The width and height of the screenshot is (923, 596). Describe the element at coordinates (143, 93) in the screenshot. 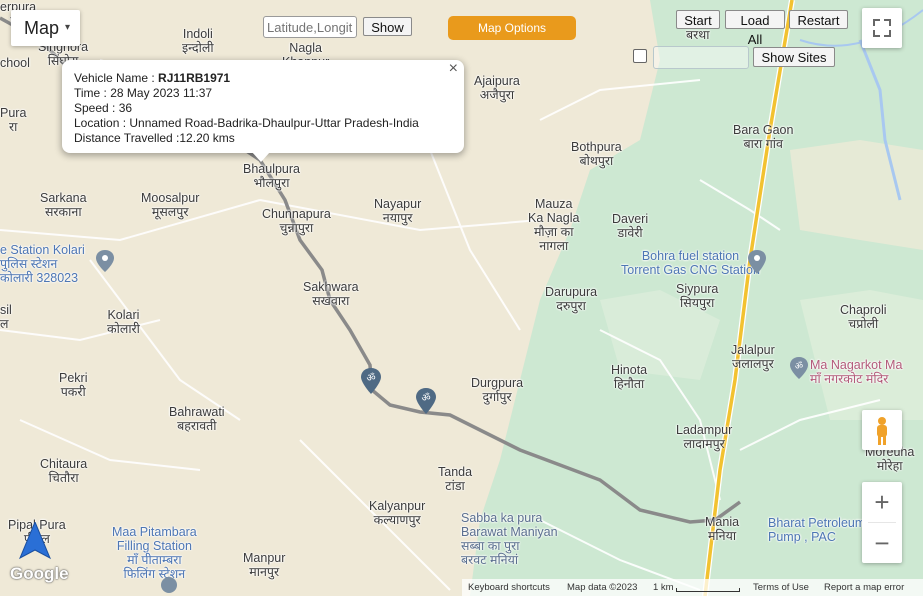

I see `vehicle-time: Time : 28 May 2023 11:37` at that location.